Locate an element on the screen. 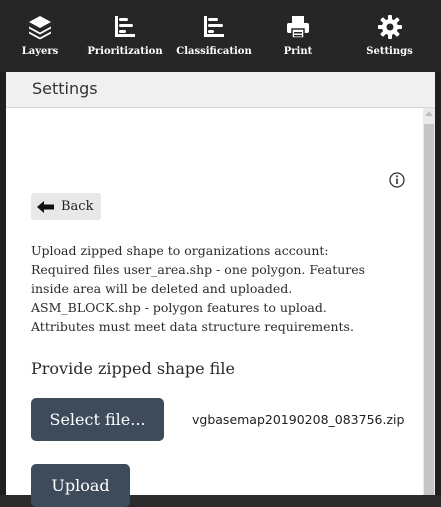  toolbar-item-layers: Layers is located at coordinates (40, 36).